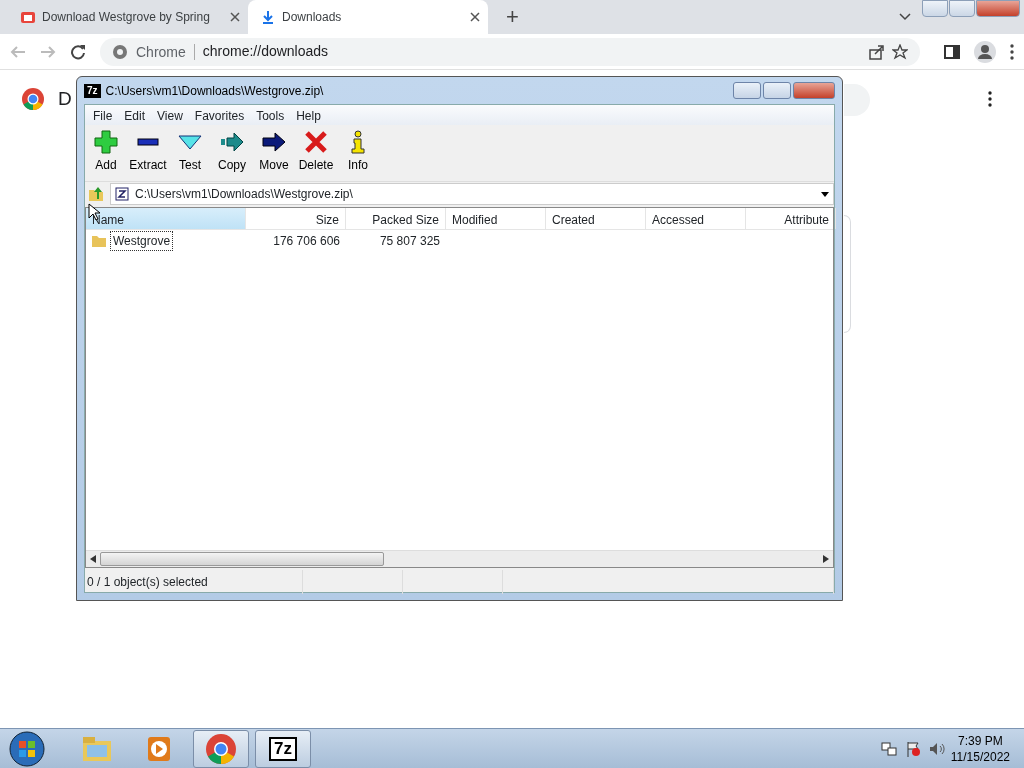 This screenshot has height=768, width=1024. Describe the element at coordinates (135, 115) in the screenshot. I see `menu-item: Edit` at that location.